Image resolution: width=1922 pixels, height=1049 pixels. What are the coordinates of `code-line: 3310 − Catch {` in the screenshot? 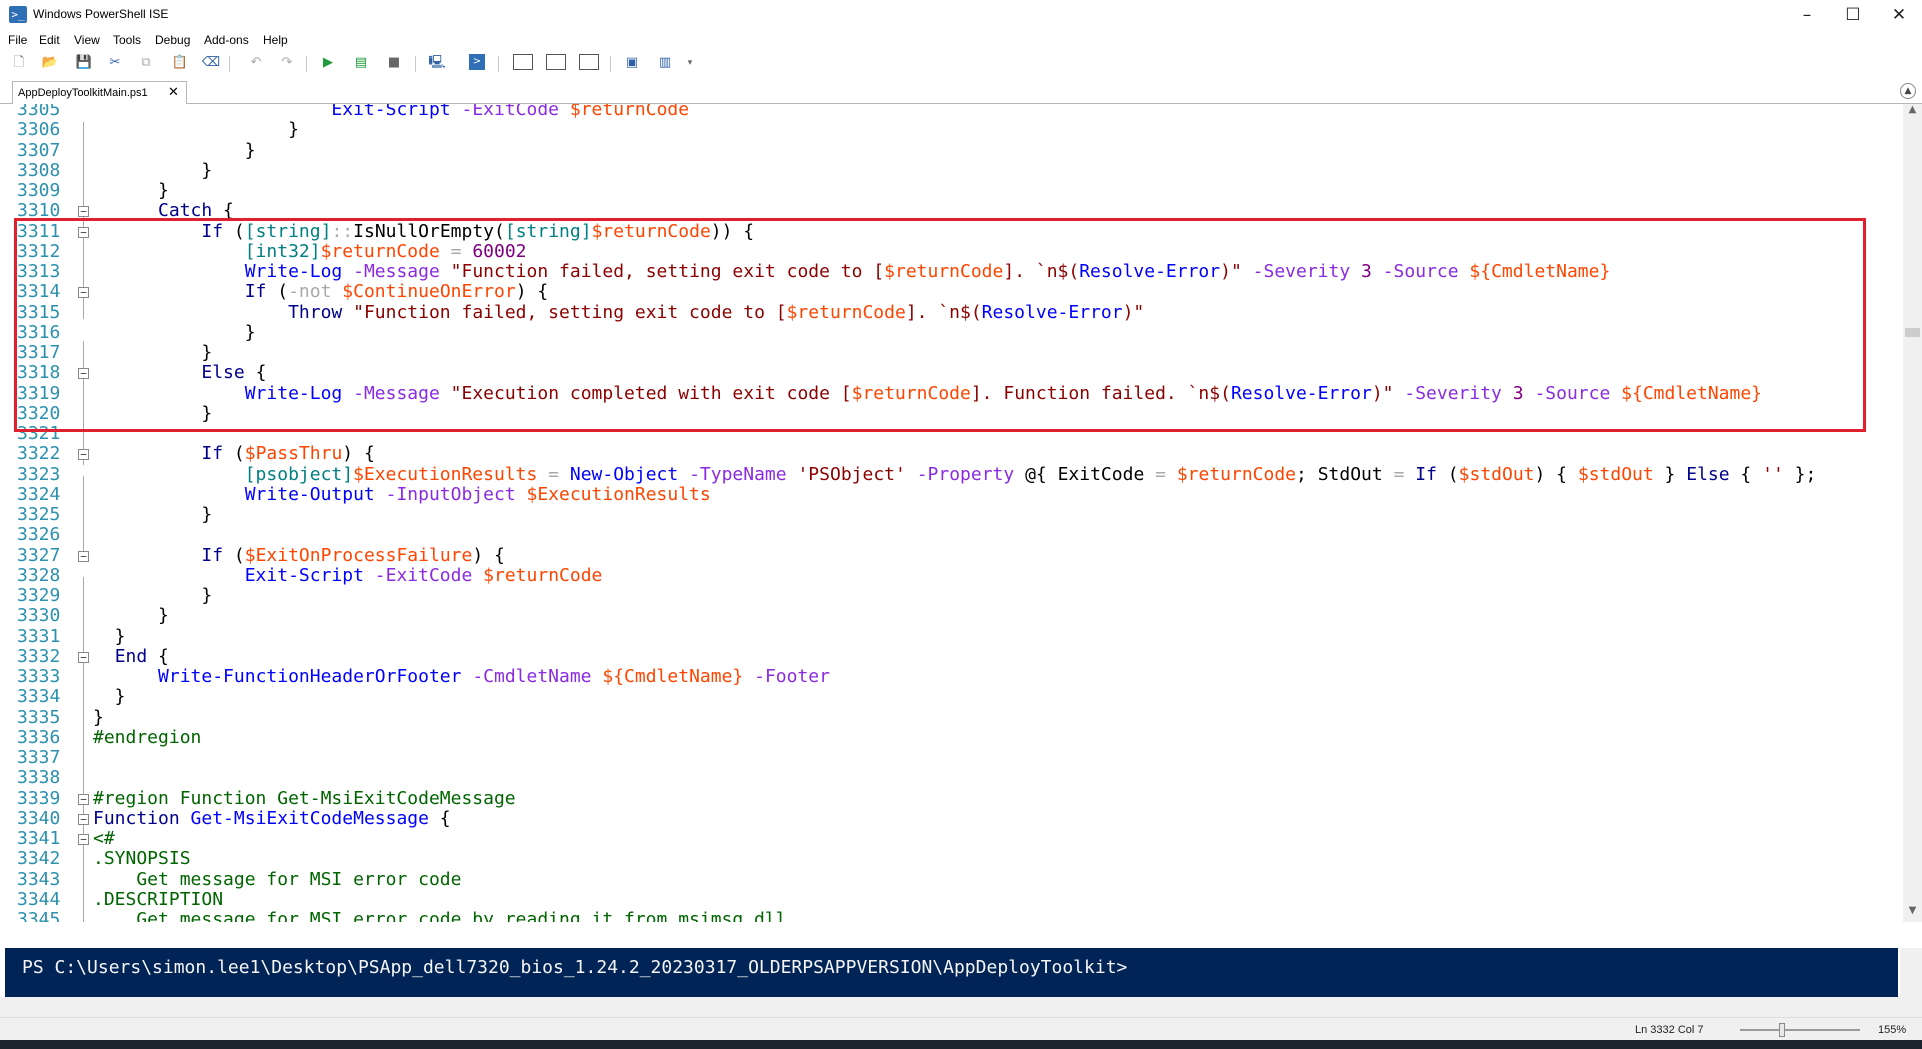 It's located at (951, 211).